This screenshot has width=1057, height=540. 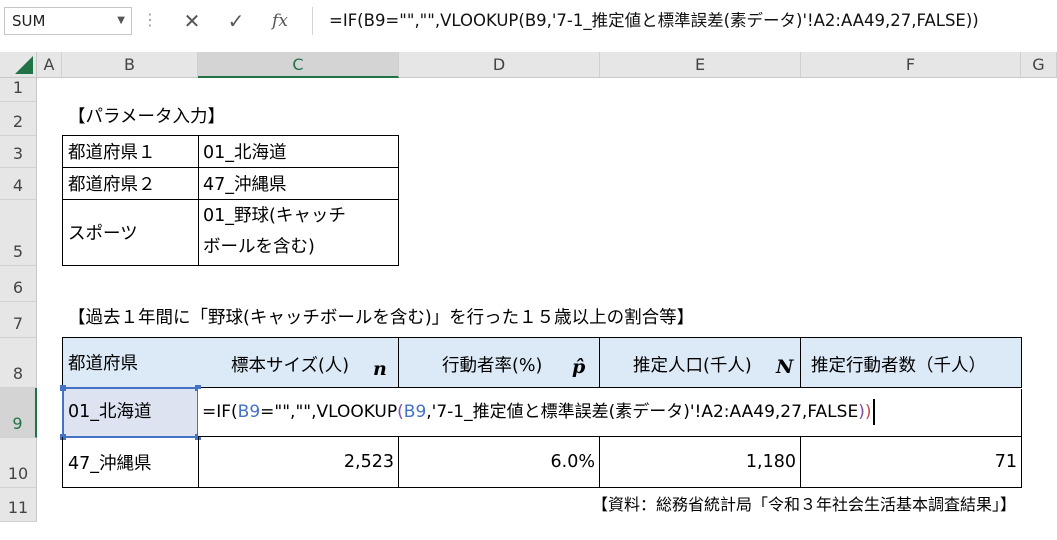 I want to click on selected-cell-b9: 01_北海道, so click(x=130, y=412).